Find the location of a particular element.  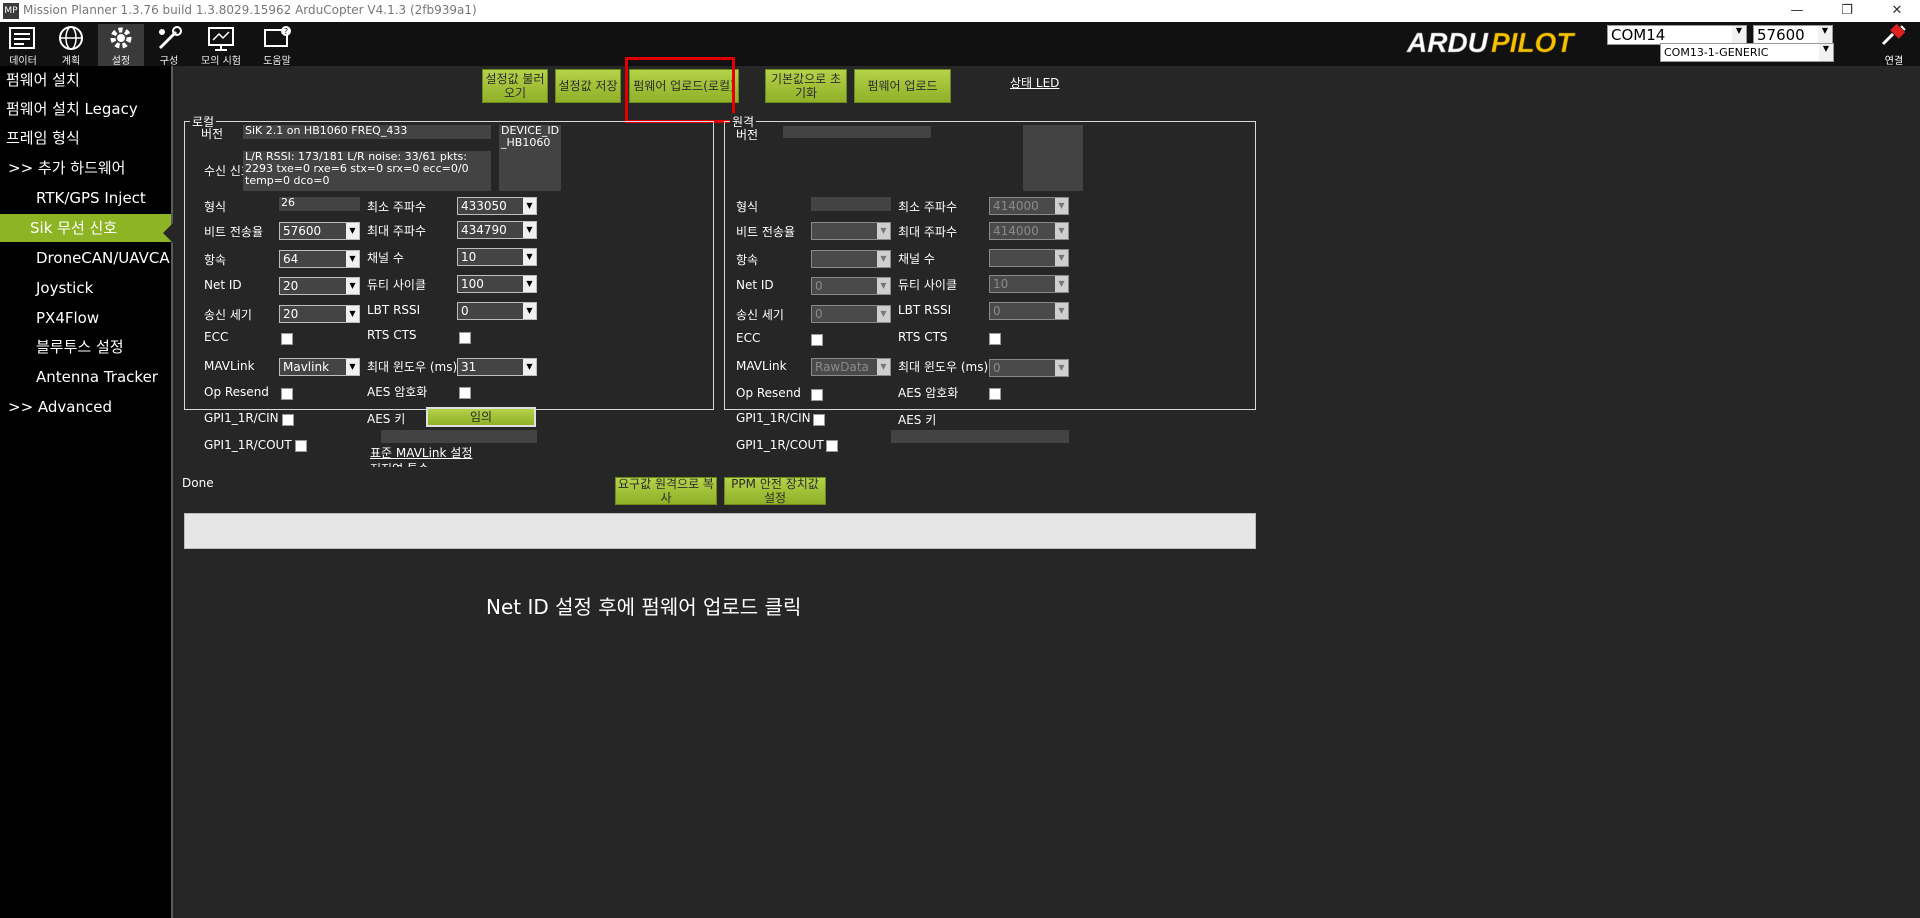

remote-txpower-label: 송신 세기 is located at coordinates (760, 315).